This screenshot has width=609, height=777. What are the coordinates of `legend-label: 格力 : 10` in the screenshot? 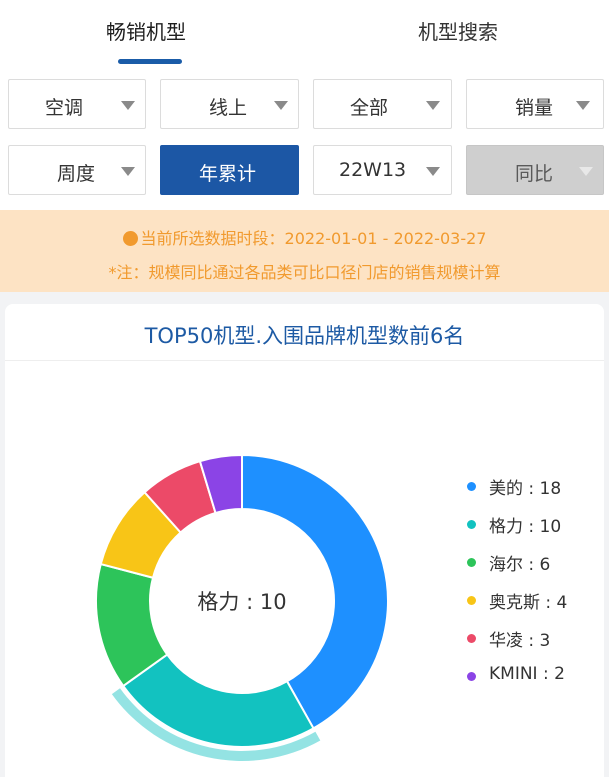 It's located at (525, 527).